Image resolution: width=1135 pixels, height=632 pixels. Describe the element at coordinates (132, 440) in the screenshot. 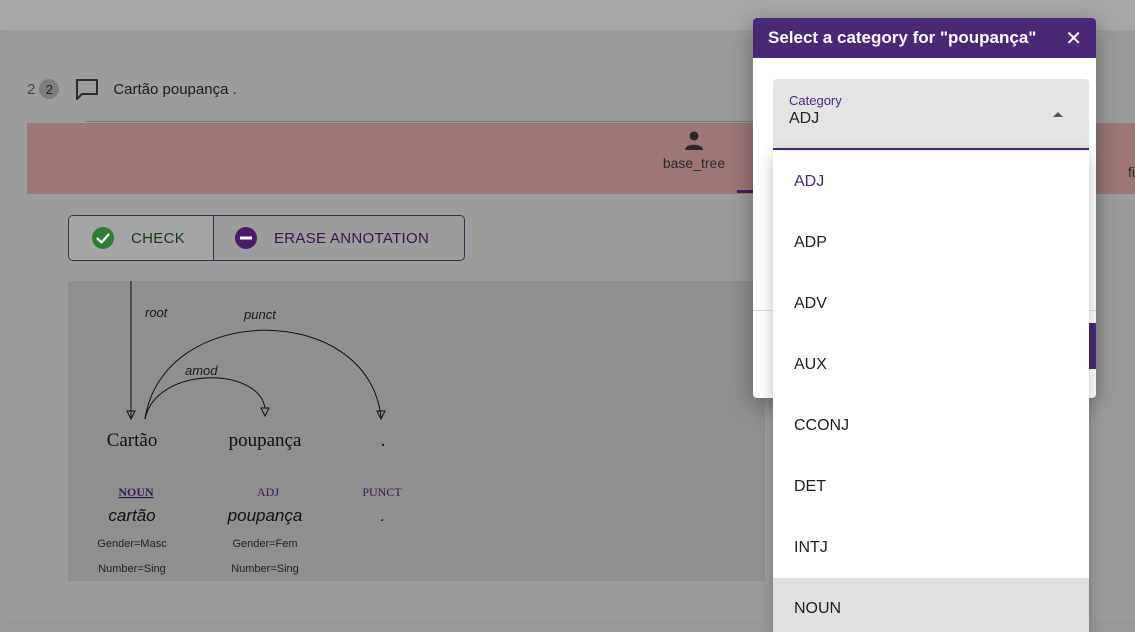

I see `token-form: Cartão` at that location.